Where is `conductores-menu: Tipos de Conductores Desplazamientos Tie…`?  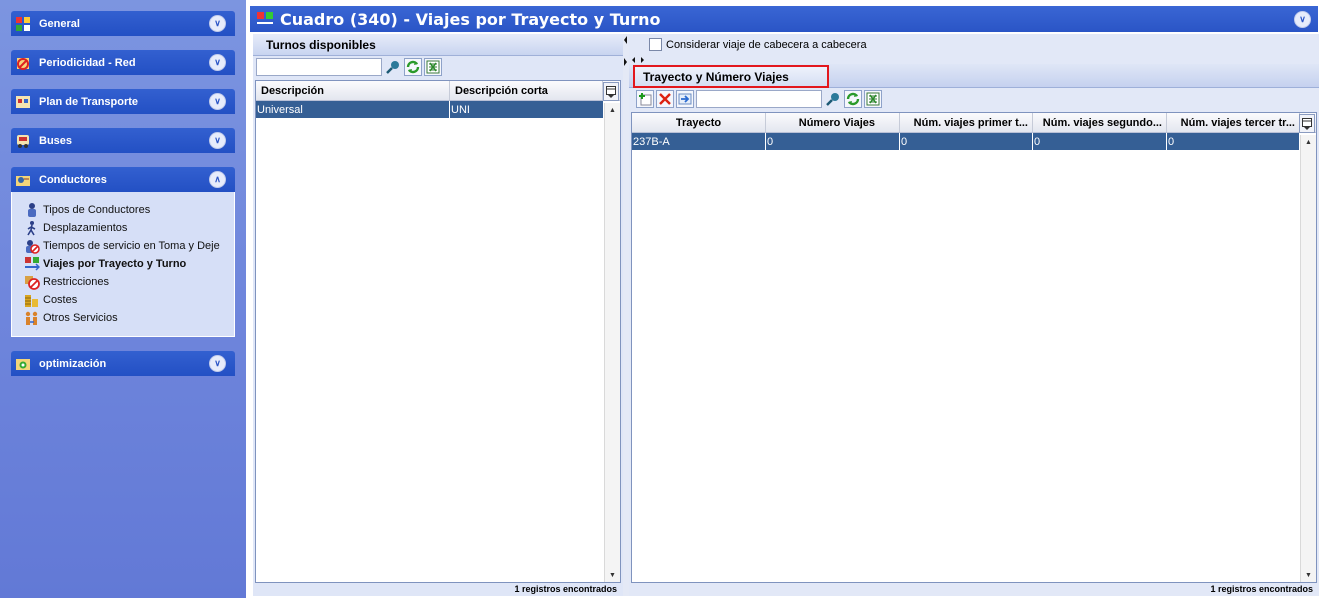 conductores-menu: Tipos de Conductores Desplazamientos Tie… is located at coordinates (123, 264).